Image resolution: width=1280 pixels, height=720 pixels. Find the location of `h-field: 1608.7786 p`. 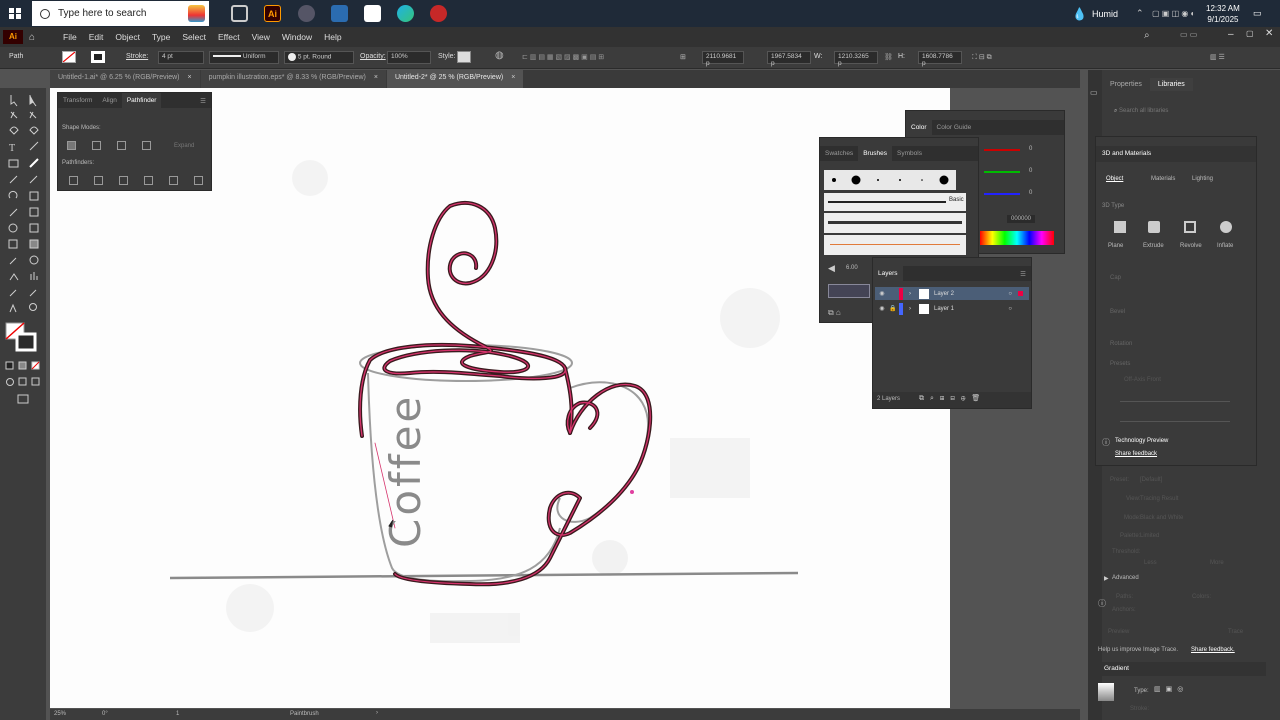

h-field: 1608.7786 p is located at coordinates (940, 59).